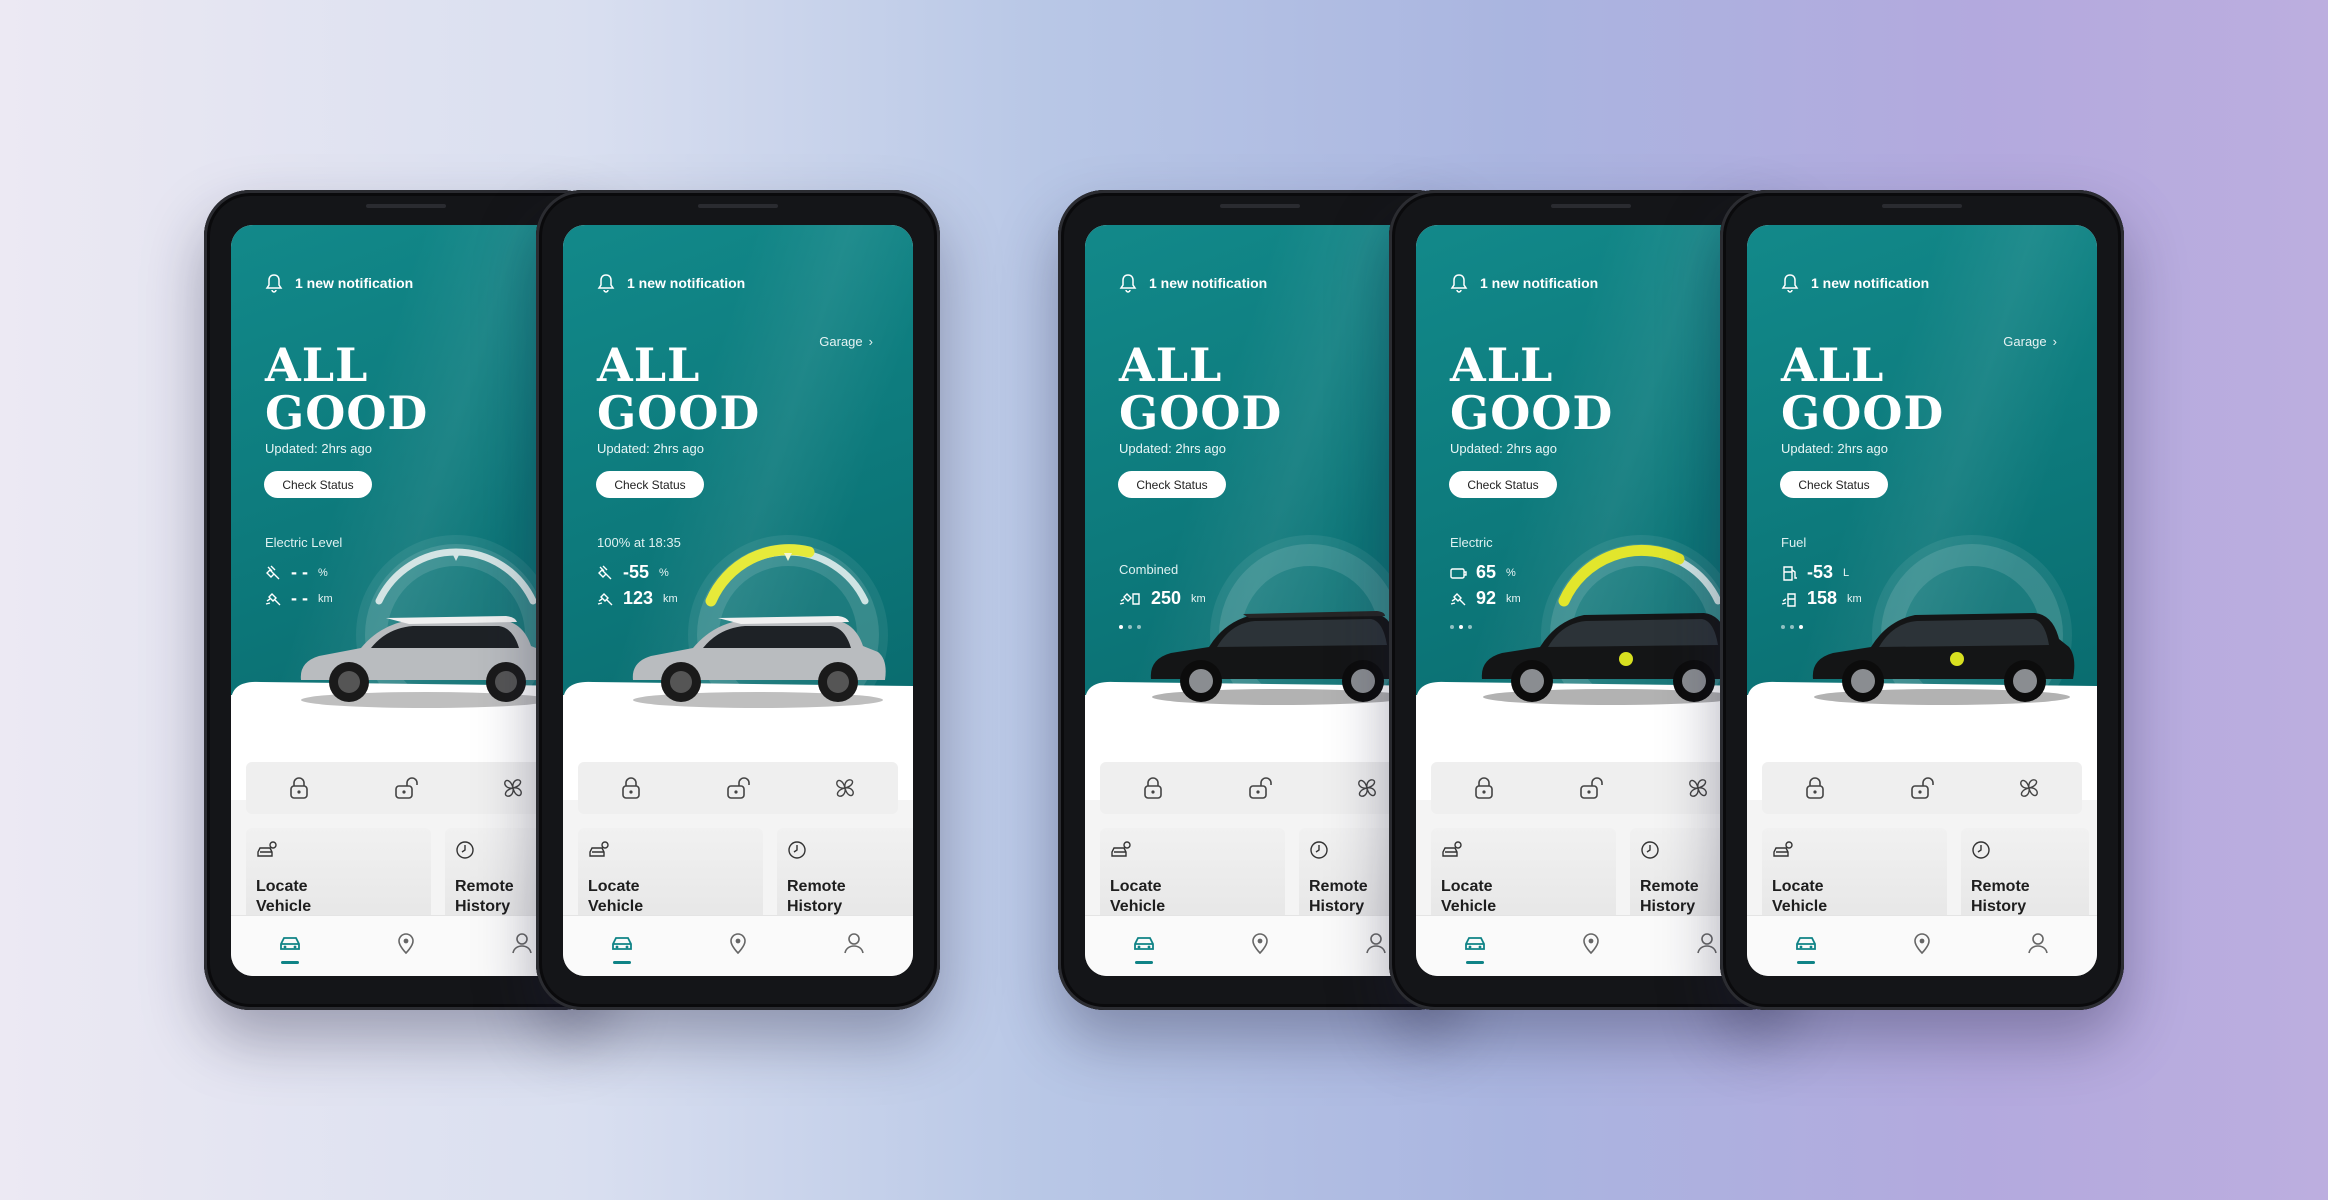  What do you see at coordinates (759, 662) in the screenshot?
I see `car-image` at bounding box center [759, 662].